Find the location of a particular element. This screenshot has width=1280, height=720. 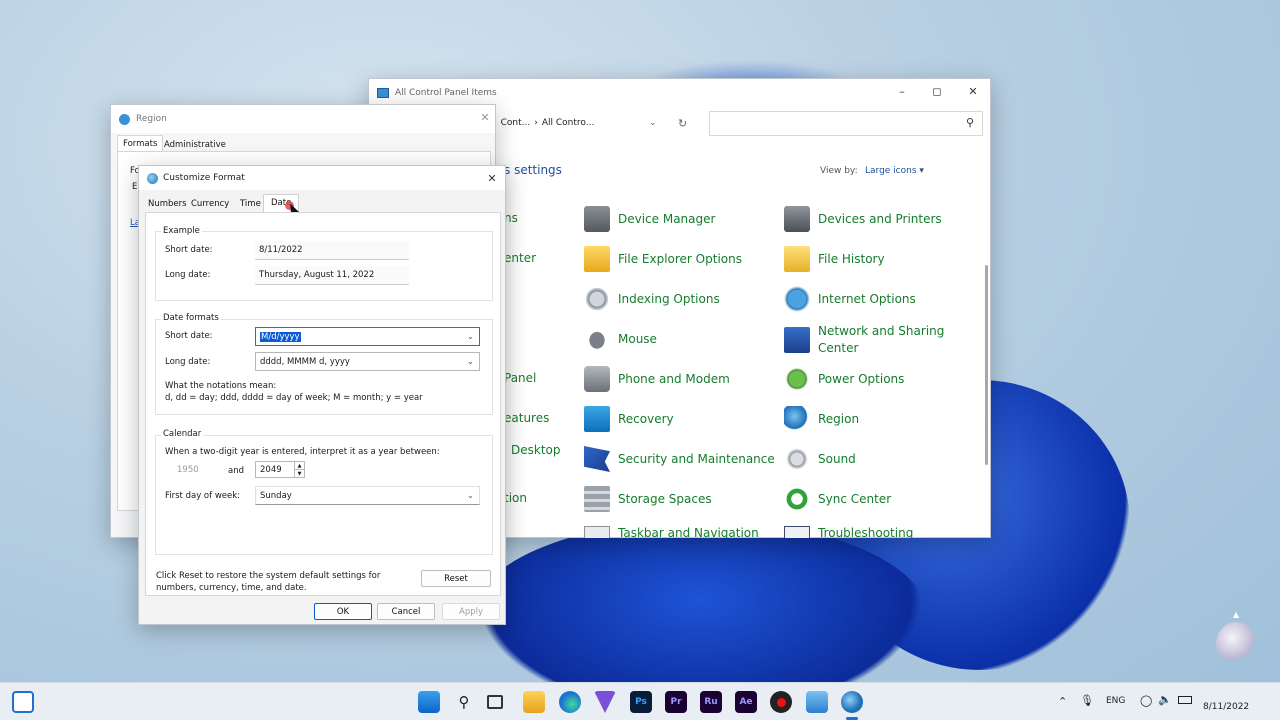

cp-item-devices-and-printers: Devices and Printers is located at coordinates (863, 219).